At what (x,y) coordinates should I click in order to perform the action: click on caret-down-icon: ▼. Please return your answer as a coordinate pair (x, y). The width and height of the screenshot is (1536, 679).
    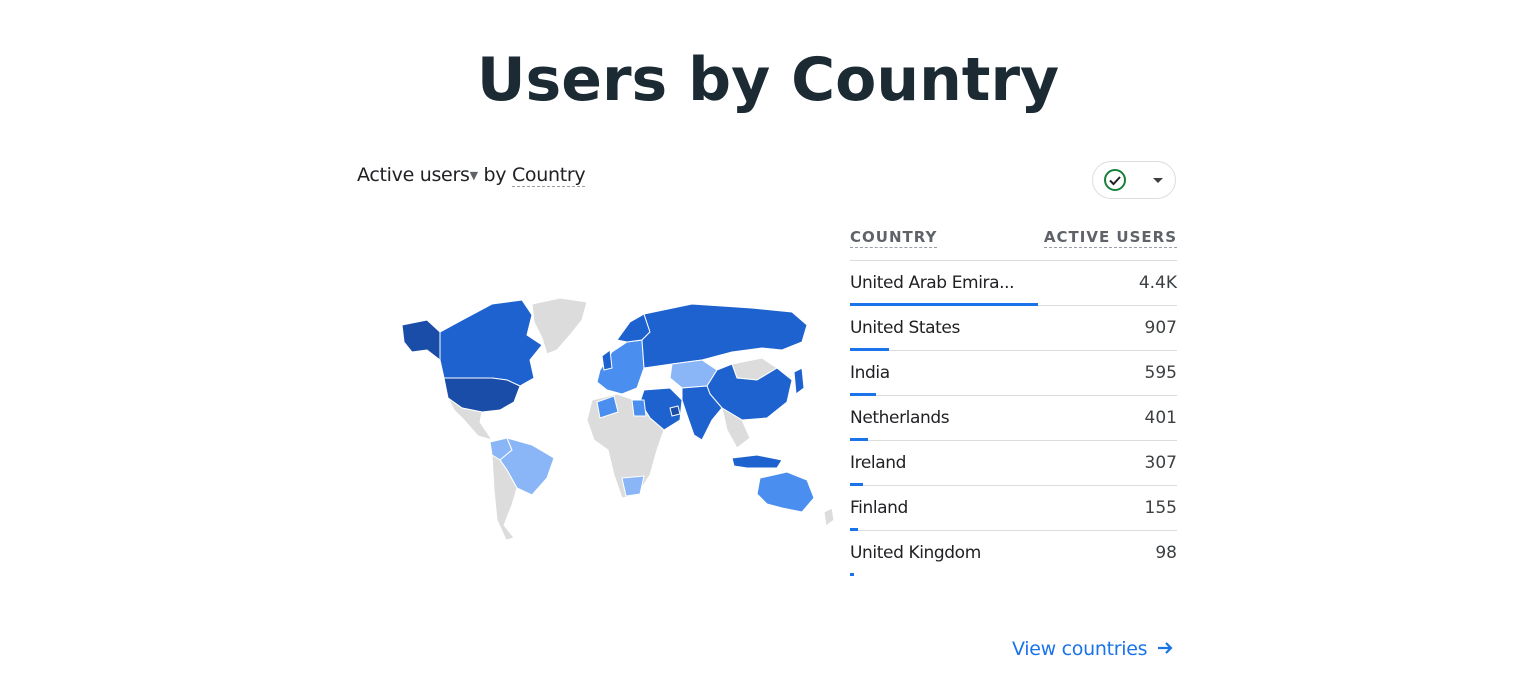
    Looking at the image, I should click on (473, 175).